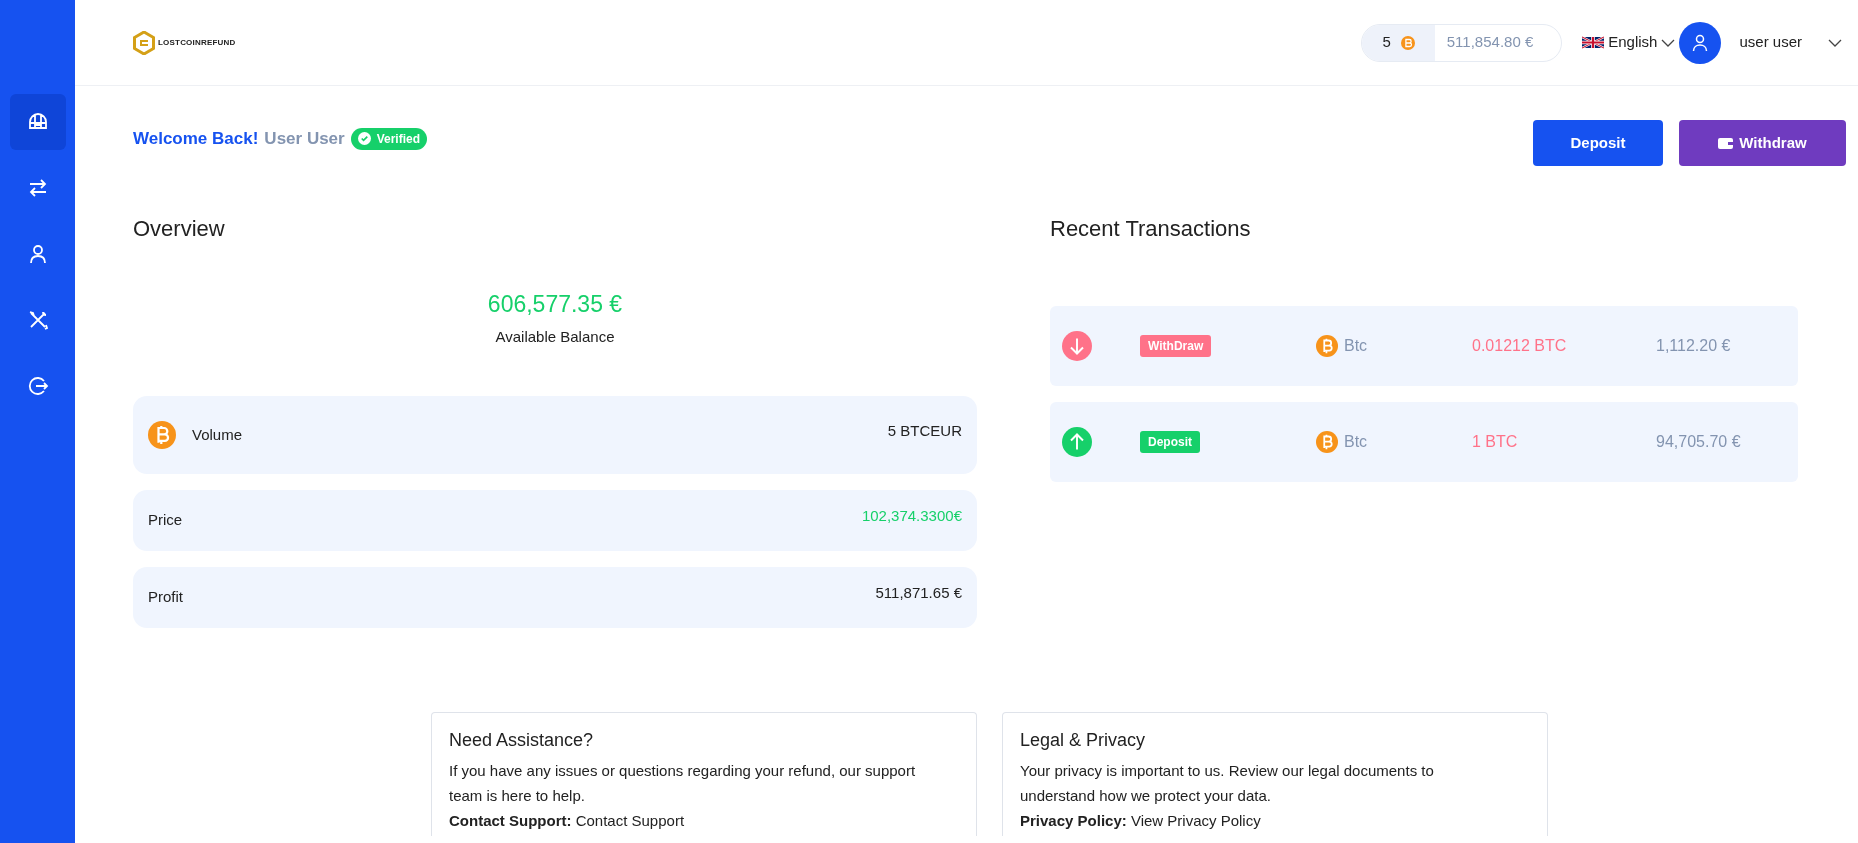 This screenshot has width=1858, height=843. Describe the element at coordinates (1700, 42) in the screenshot. I see `avatar-icon` at that location.